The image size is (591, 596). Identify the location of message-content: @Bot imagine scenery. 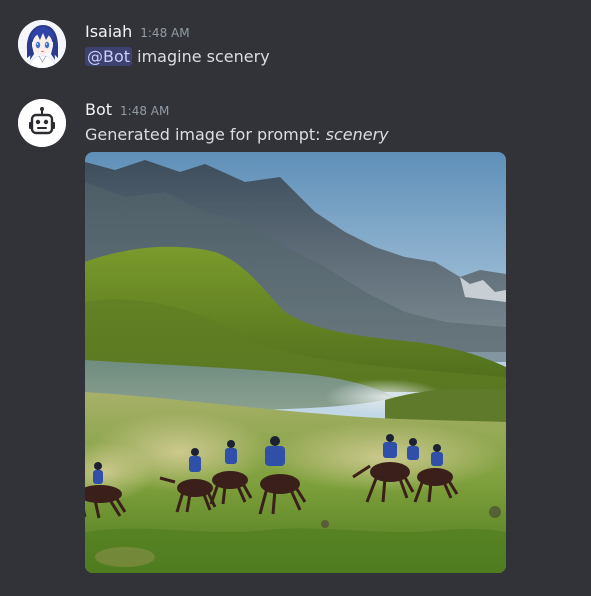
(177, 57).